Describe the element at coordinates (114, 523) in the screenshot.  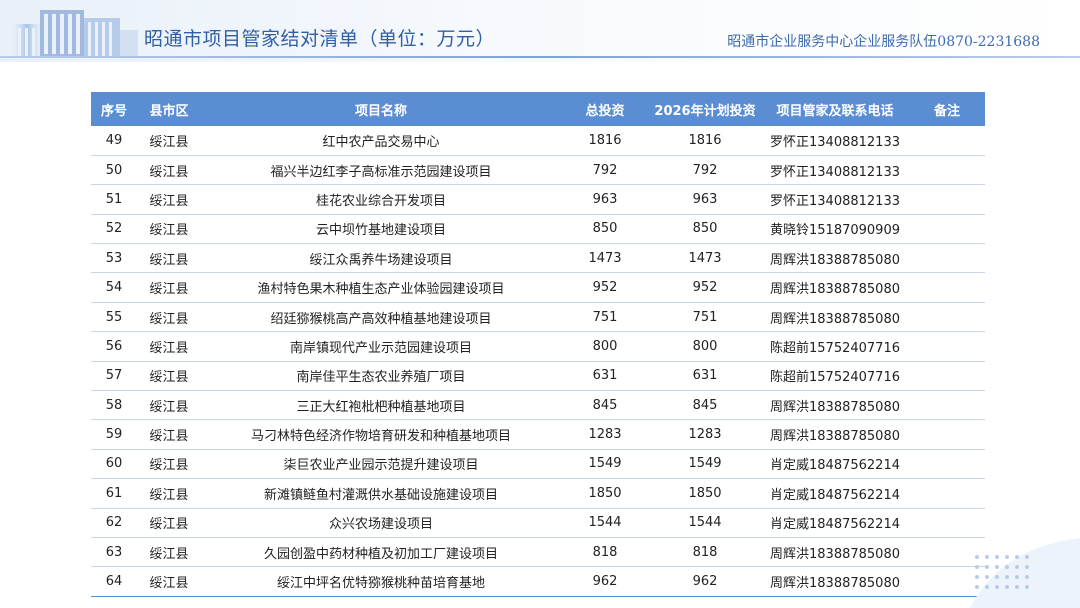
I see `cell-no: 62` at that location.